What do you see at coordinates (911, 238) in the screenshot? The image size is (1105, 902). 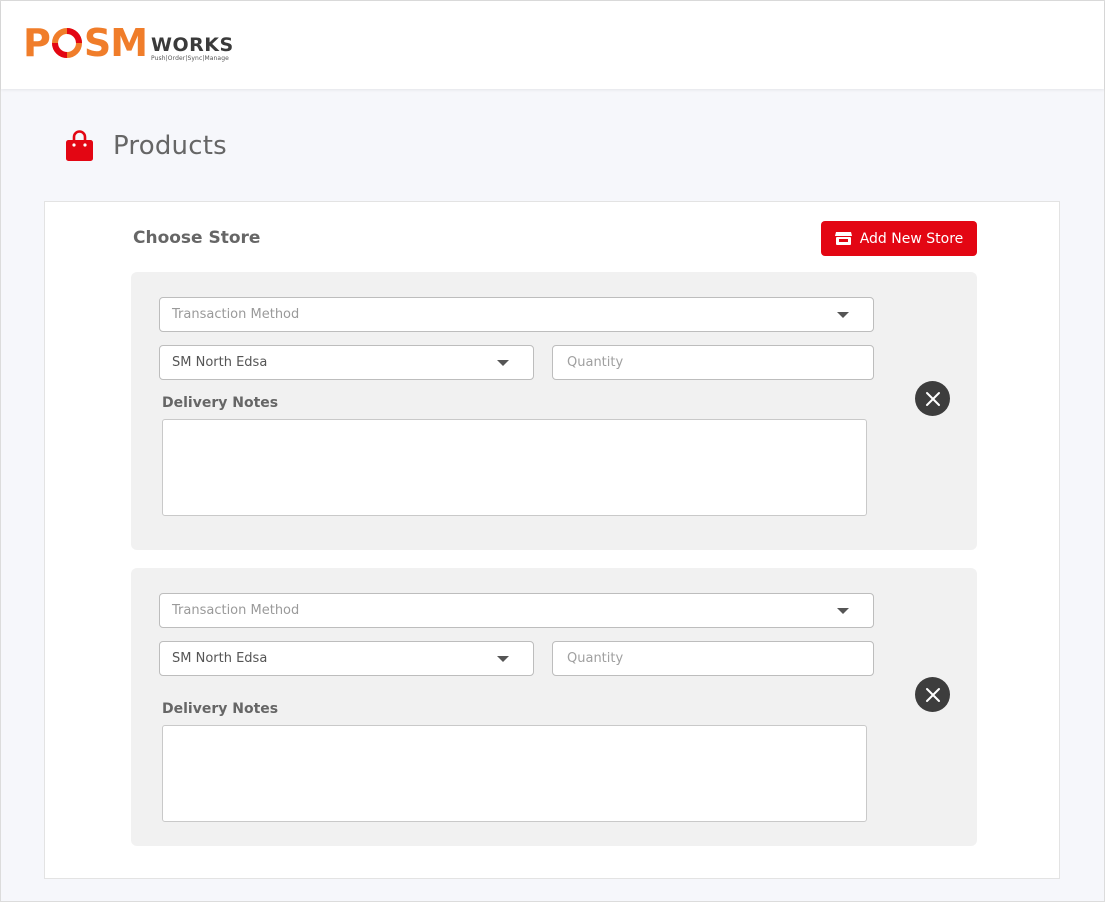 I see `add-new-store-label: Add New Store` at bounding box center [911, 238].